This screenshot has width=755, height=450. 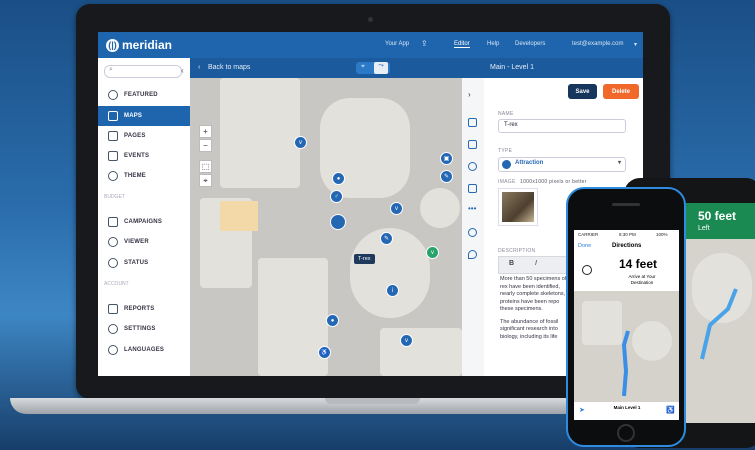 I want to click on iphone-map, so click(x=626, y=346).